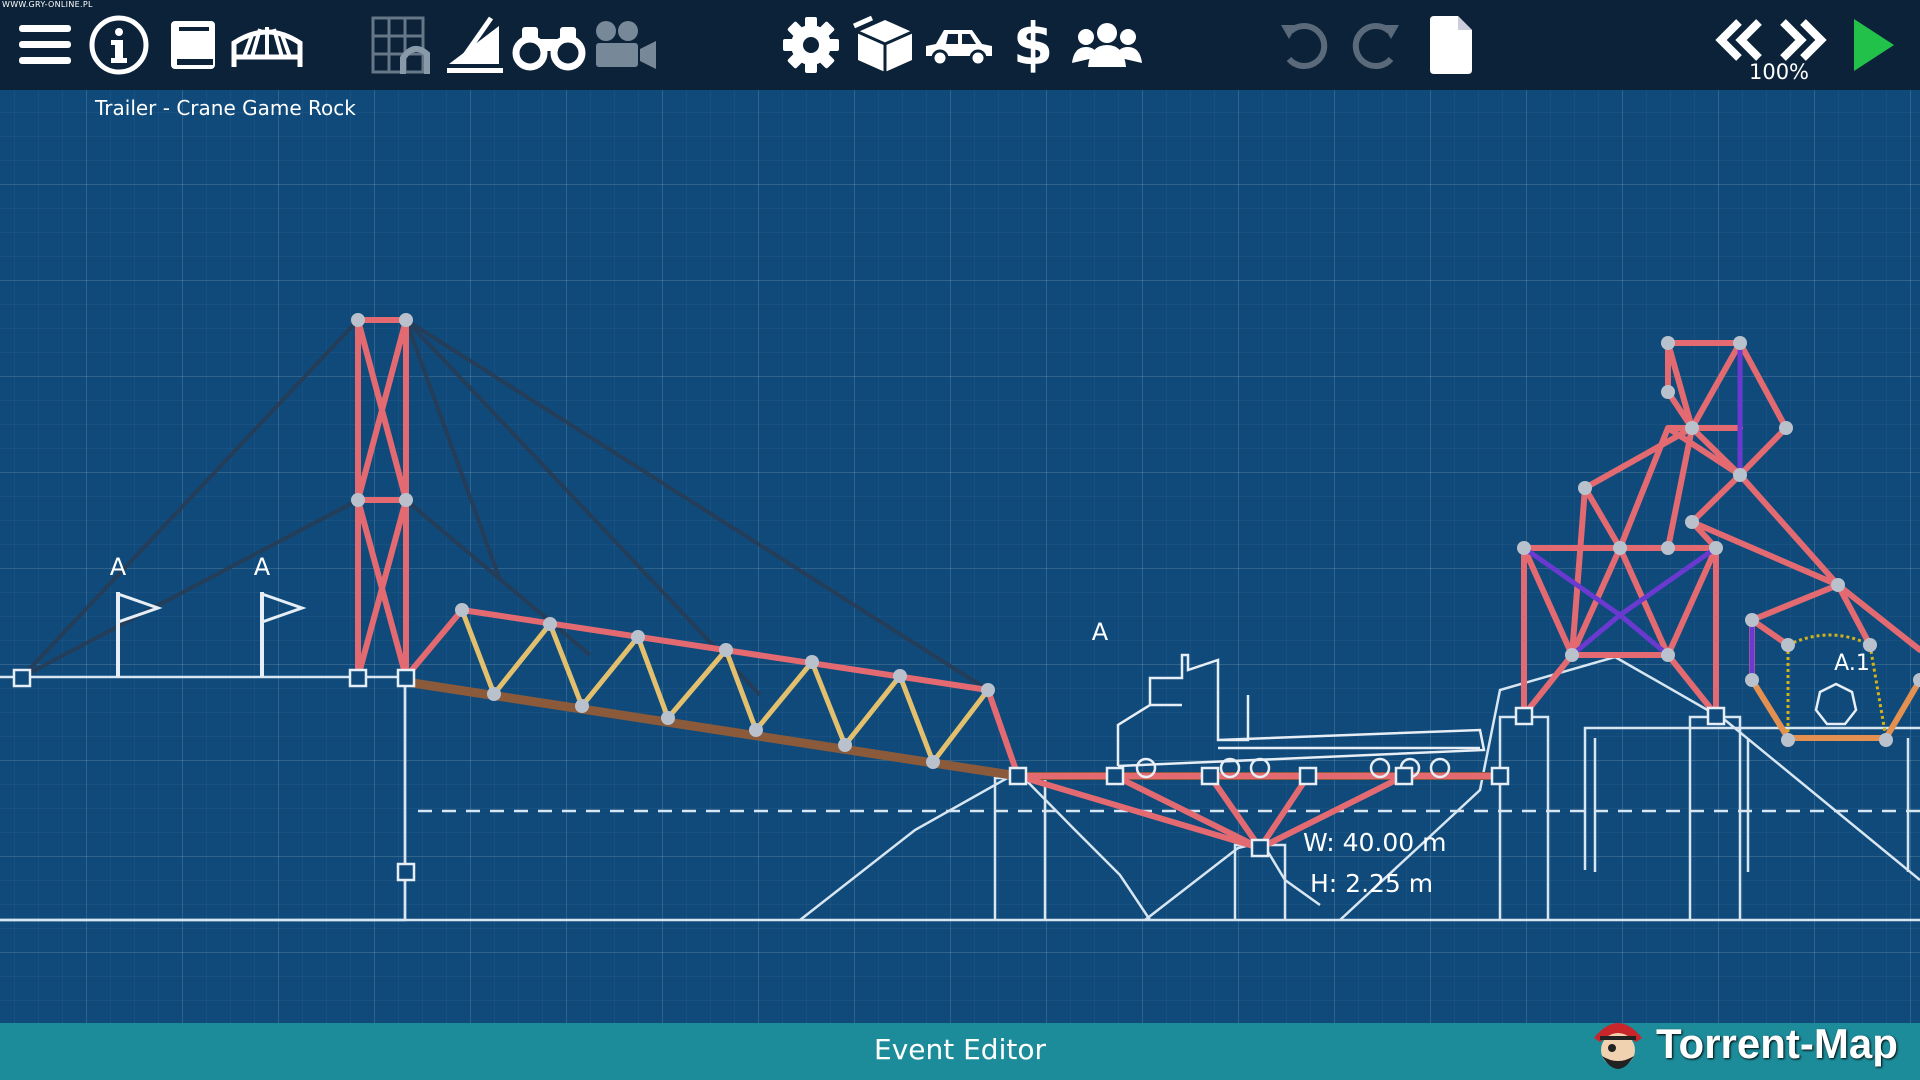 This screenshot has width=1920, height=1080. What do you see at coordinates (382, 498) in the screenshot?
I see `left-tower` at bounding box center [382, 498].